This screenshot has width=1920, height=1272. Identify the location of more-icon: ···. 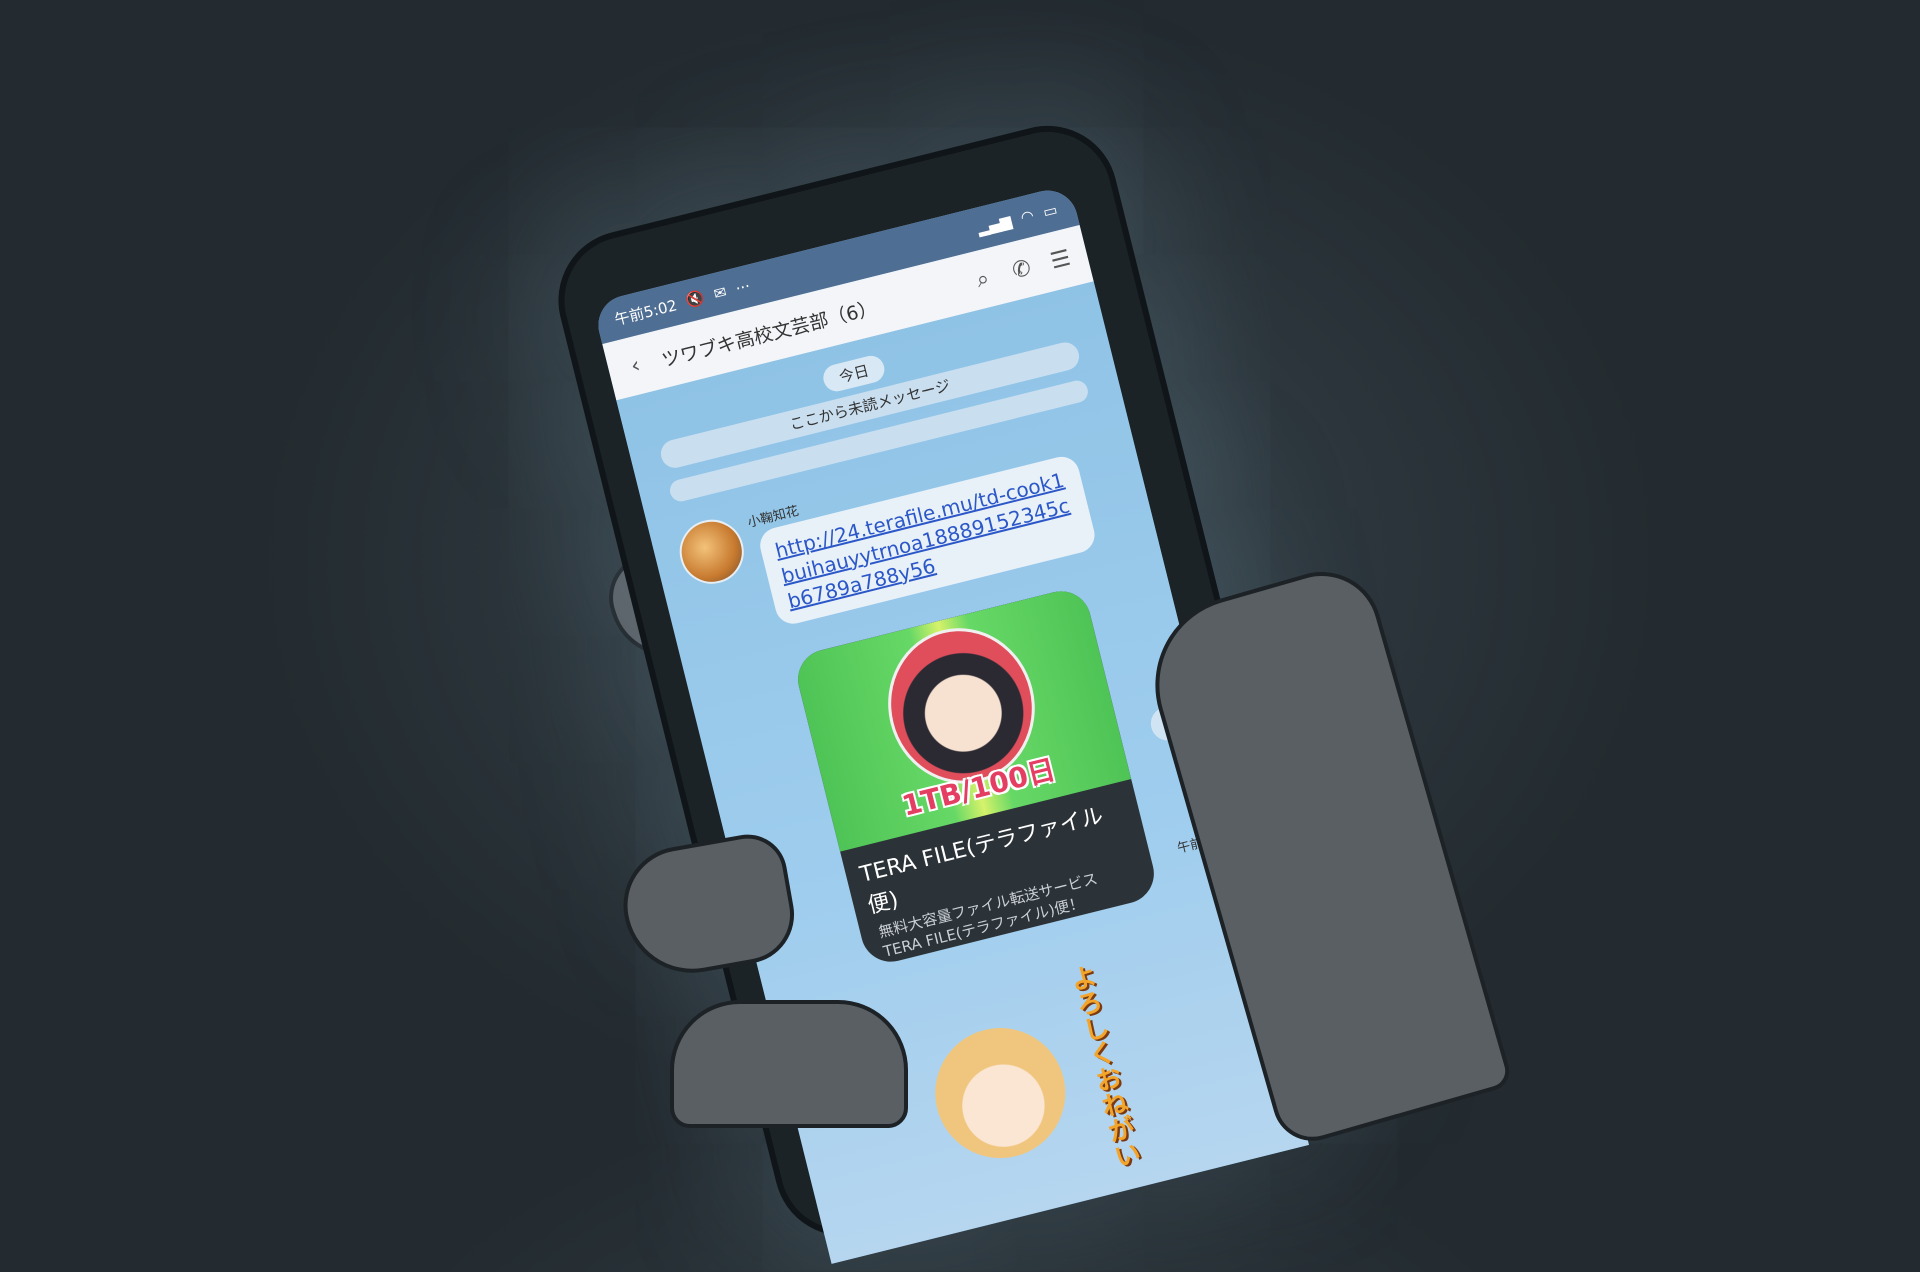
(742, 287).